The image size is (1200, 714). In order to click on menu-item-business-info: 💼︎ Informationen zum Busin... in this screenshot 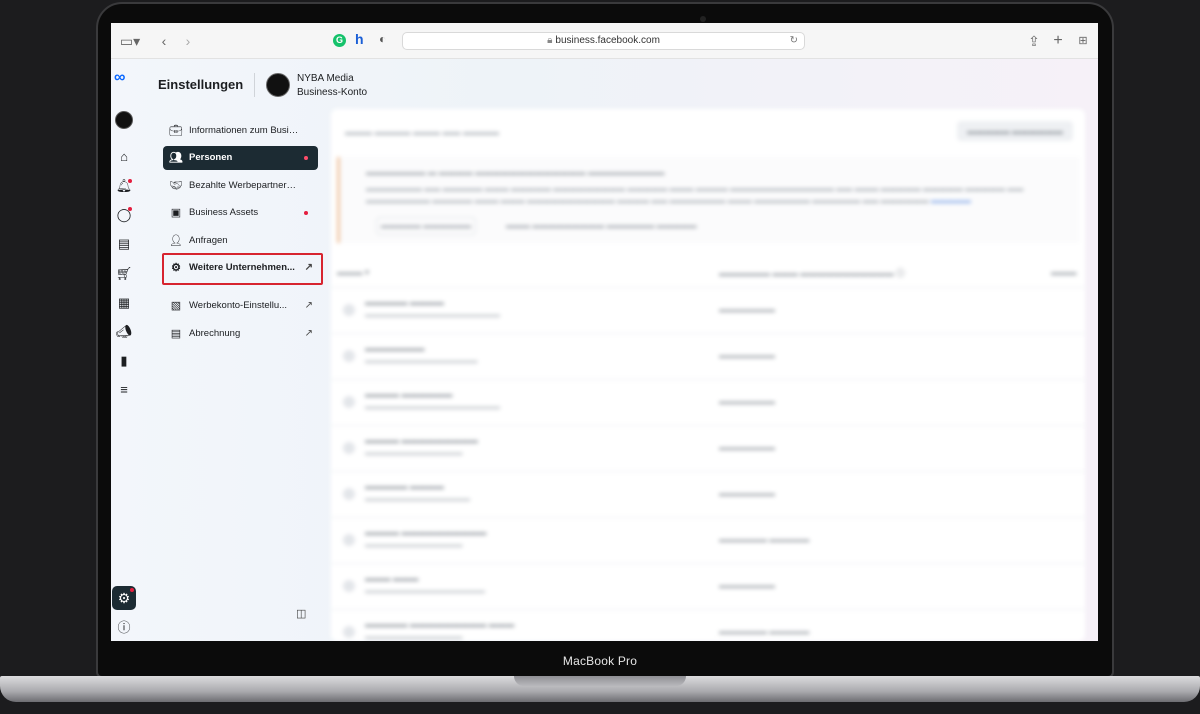, I will do `click(240, 131)`.